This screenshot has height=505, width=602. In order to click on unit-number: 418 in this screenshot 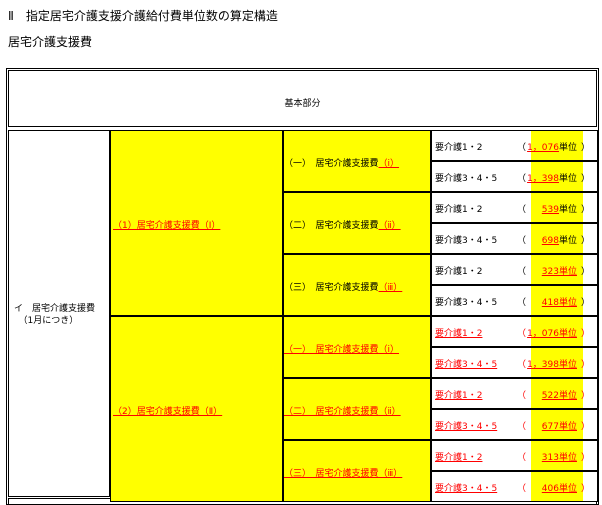, I will do `click(550, 303)`.